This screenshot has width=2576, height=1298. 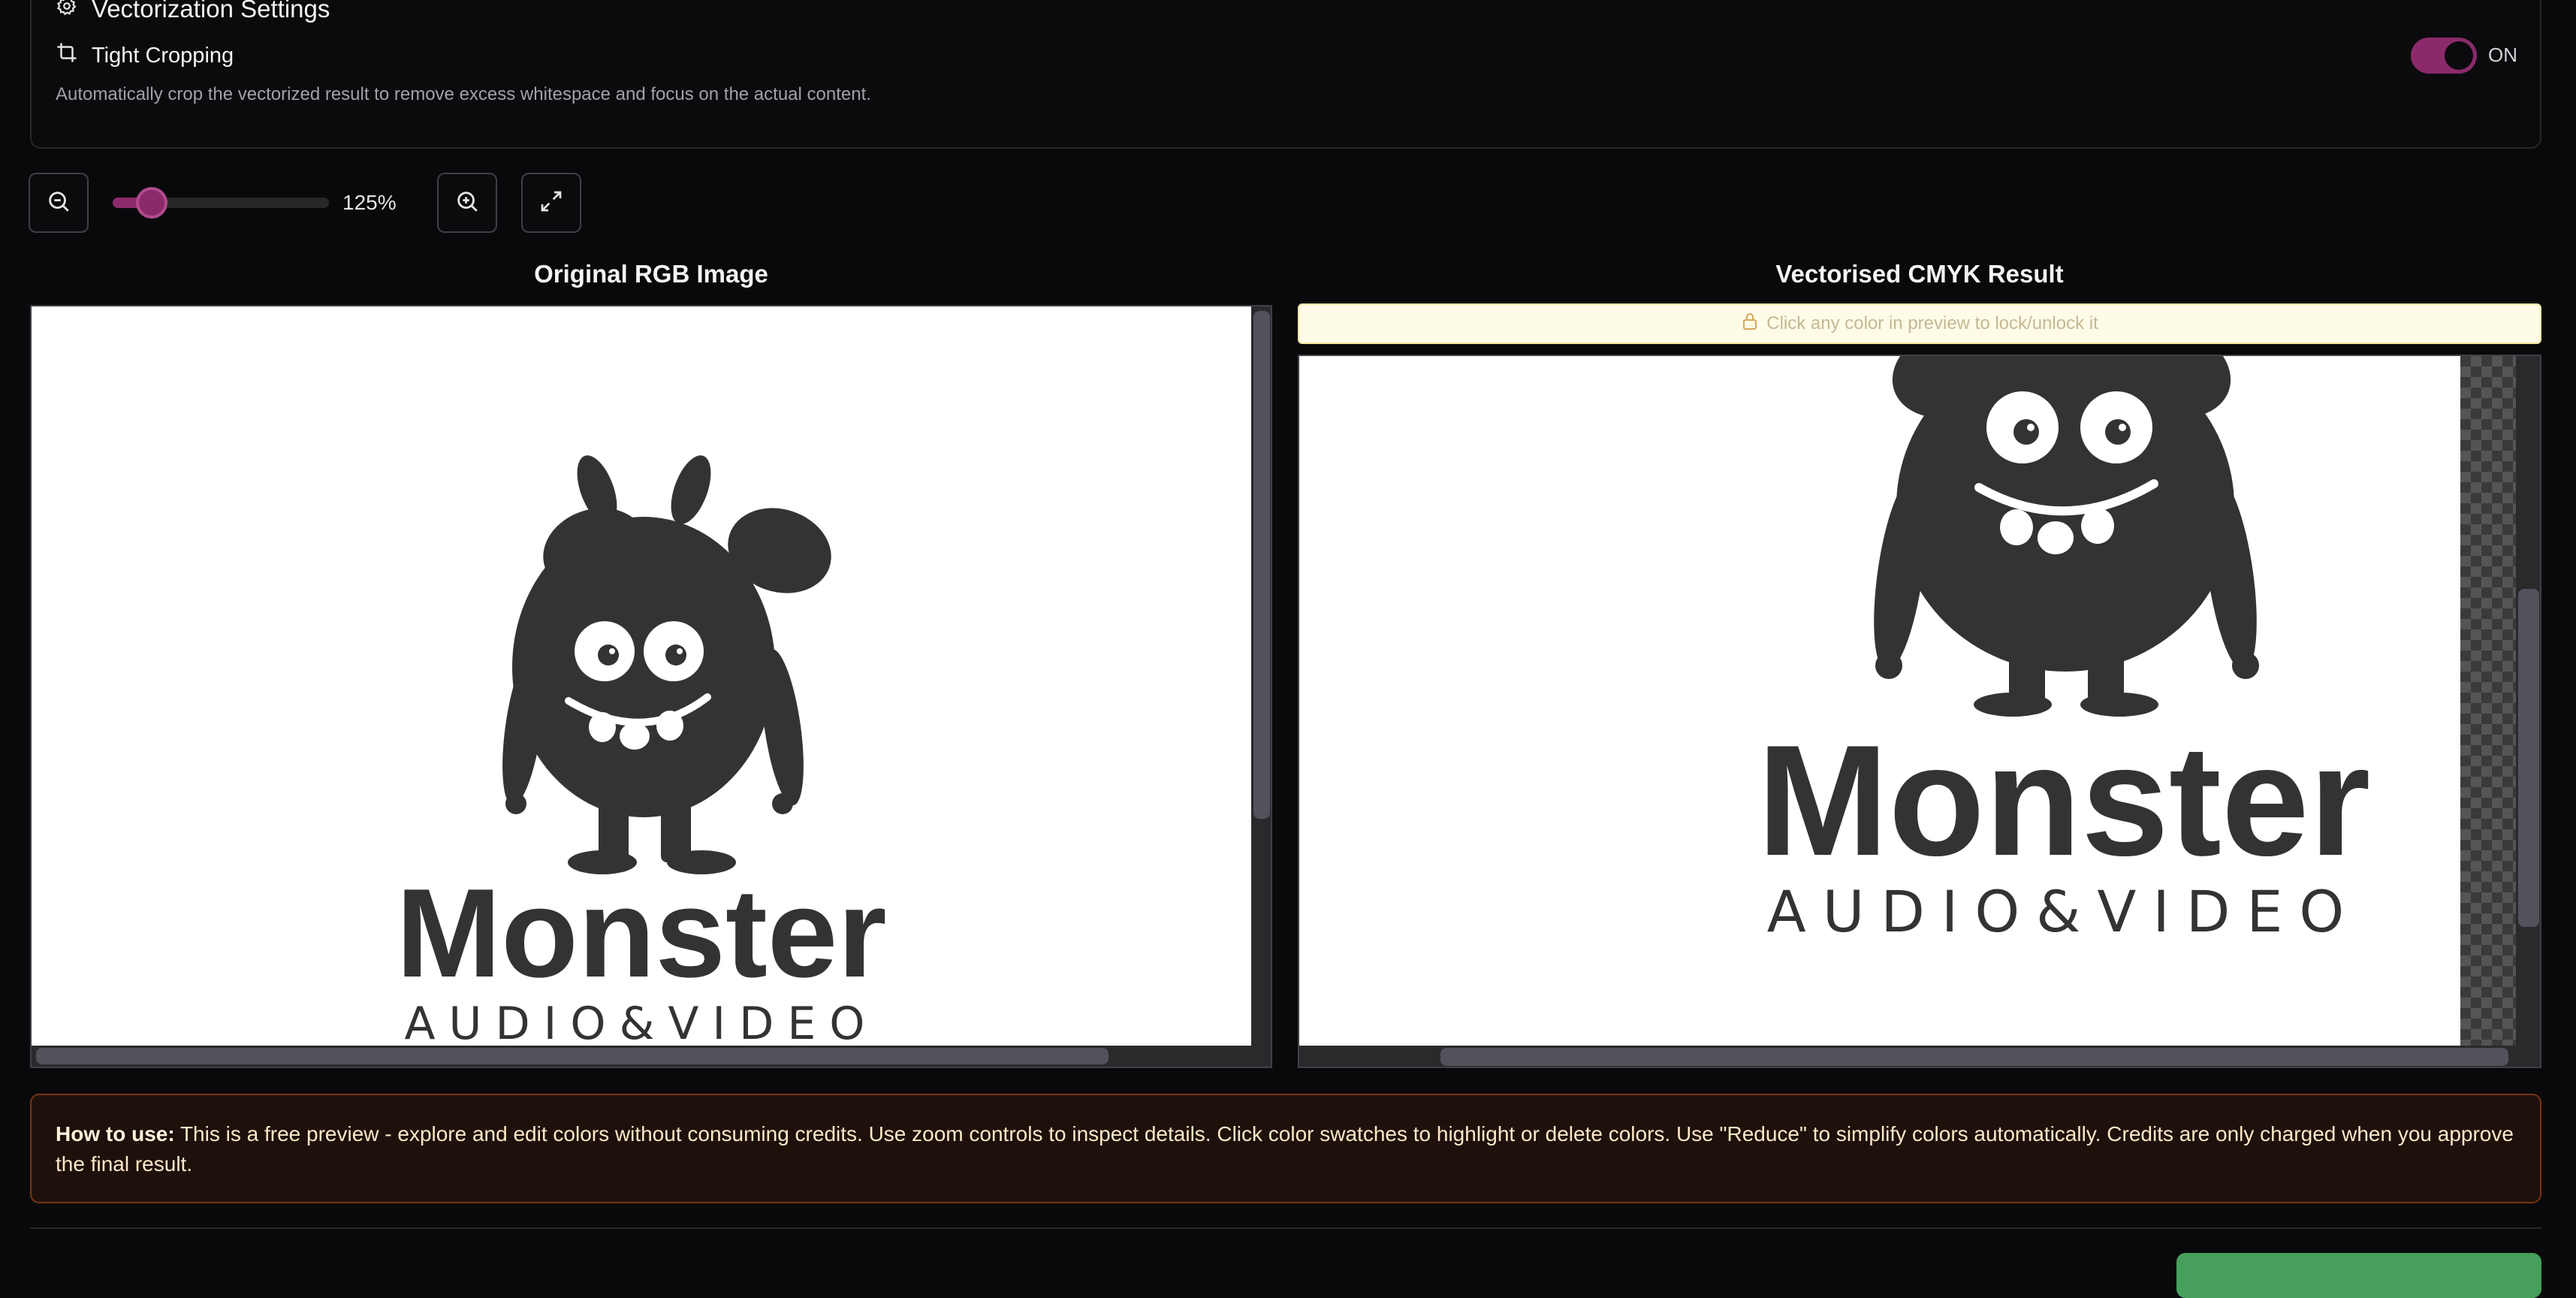 I want to click on zoom-slider-thumb, so click(x=151, y=203).